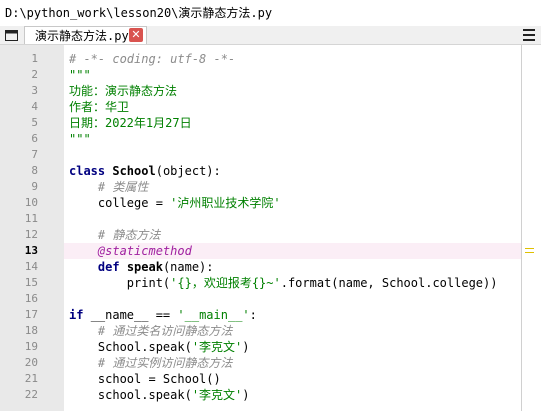  Describe the element at coordinates (253, 315) in the screenshot. I see `code-token: :` at that location.